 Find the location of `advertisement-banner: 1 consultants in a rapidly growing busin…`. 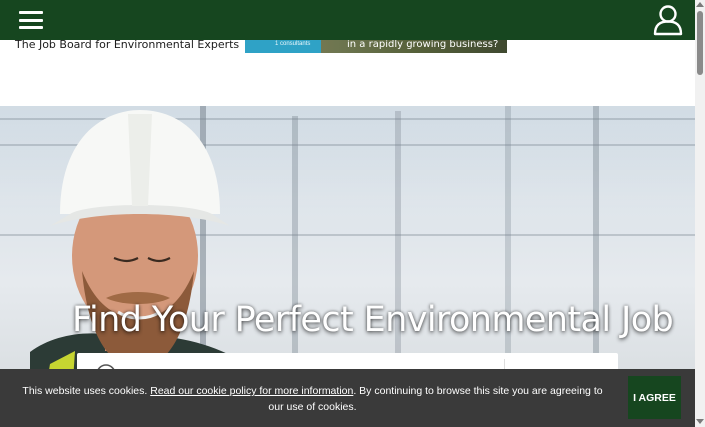

advertisement-banner: 1 consultants in a rapidly growing busin… is located at coordinates (376, 45).